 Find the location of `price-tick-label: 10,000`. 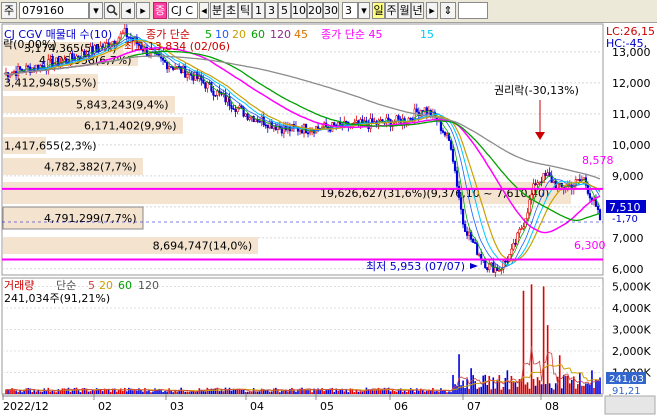

price-tick-label: 10,000 is located at coordinates (631, 145).